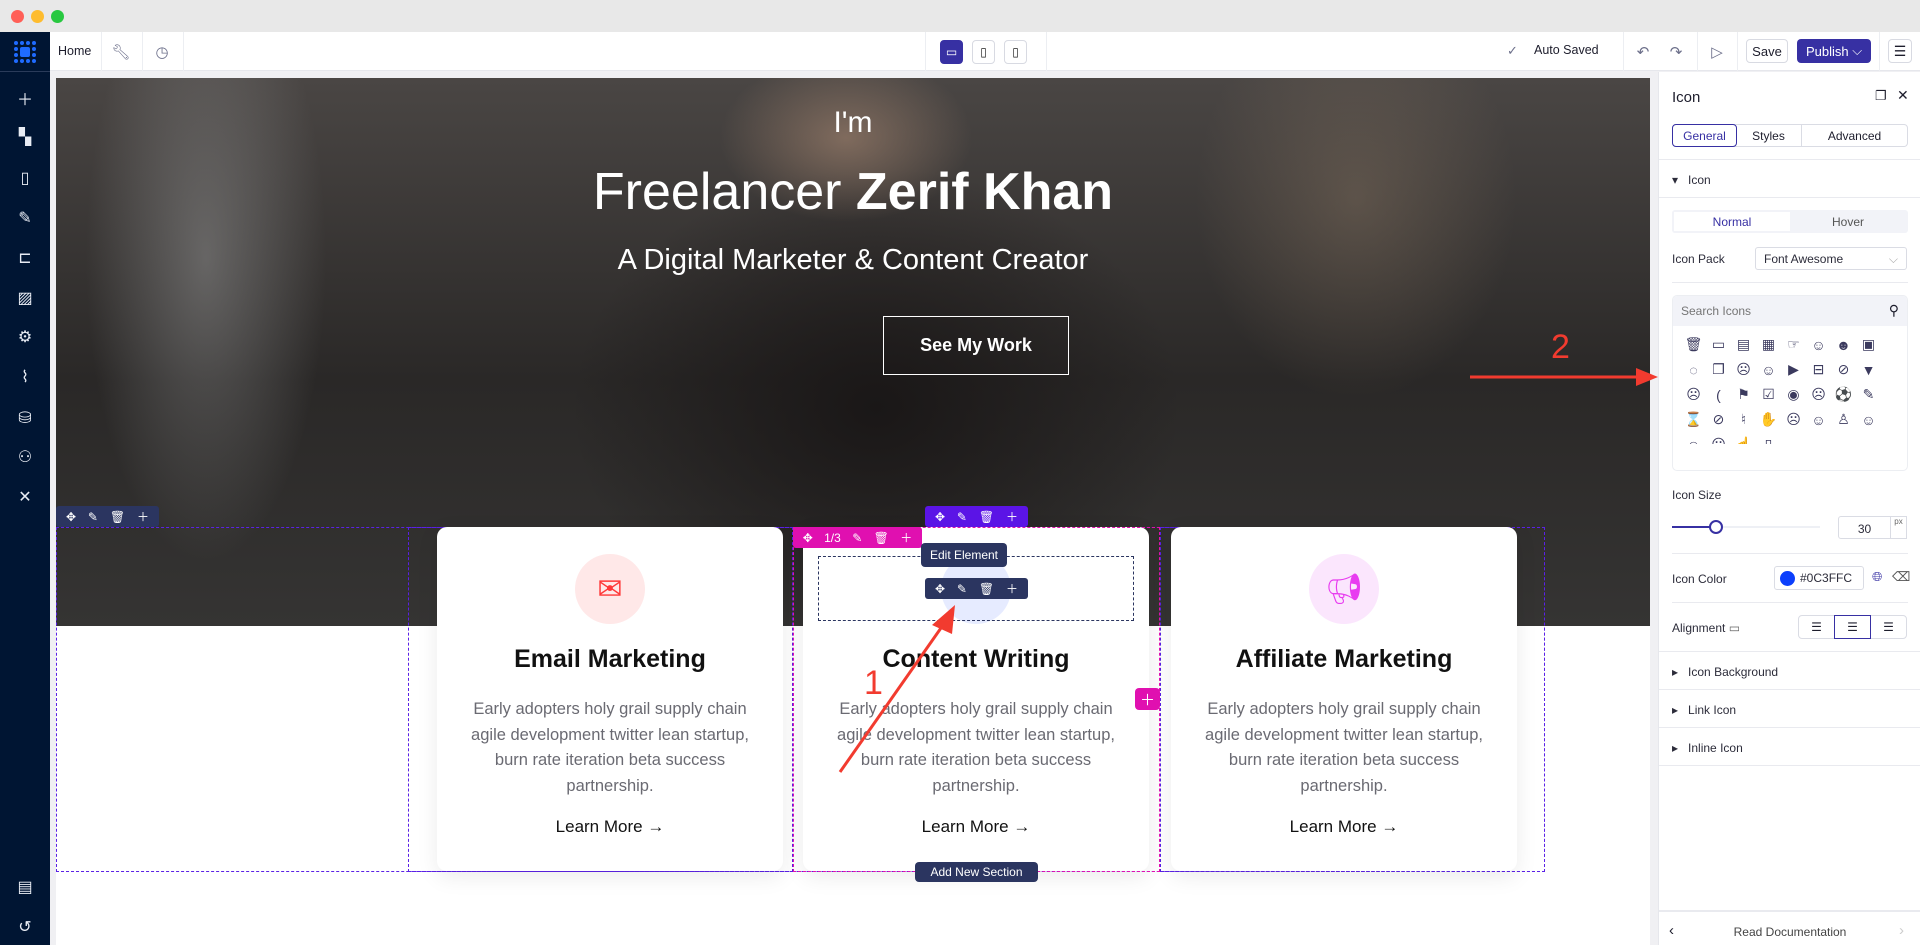 This screenshot has width=1920, height=945. Describe the element at coordinates (1819, 578) in the screenshot. I see `icon-color-picker: #0C3FFC` at that location.